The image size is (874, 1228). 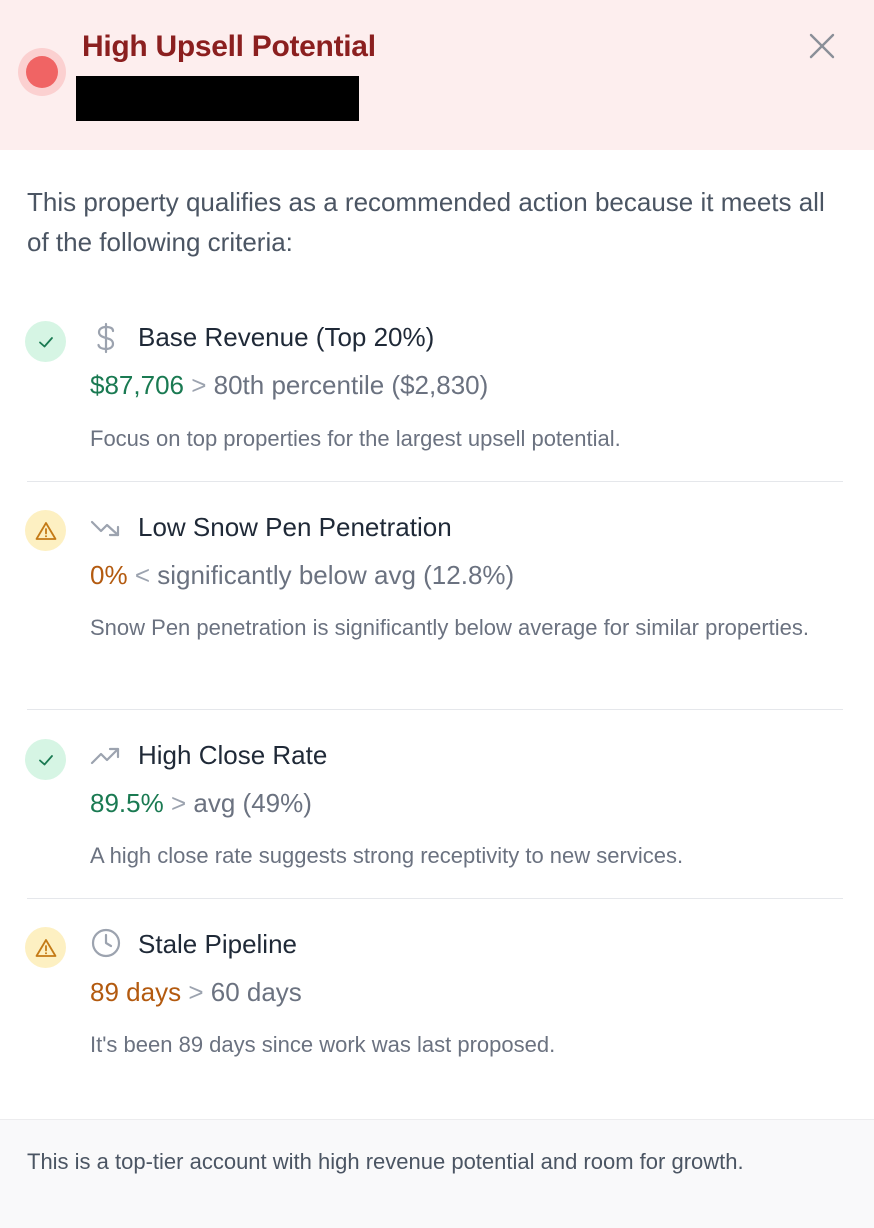 What do you see at coordinates (252, 803) in the screenshot?
I see `metric-reference: avg (49%)` at bounding box center [252, 803].